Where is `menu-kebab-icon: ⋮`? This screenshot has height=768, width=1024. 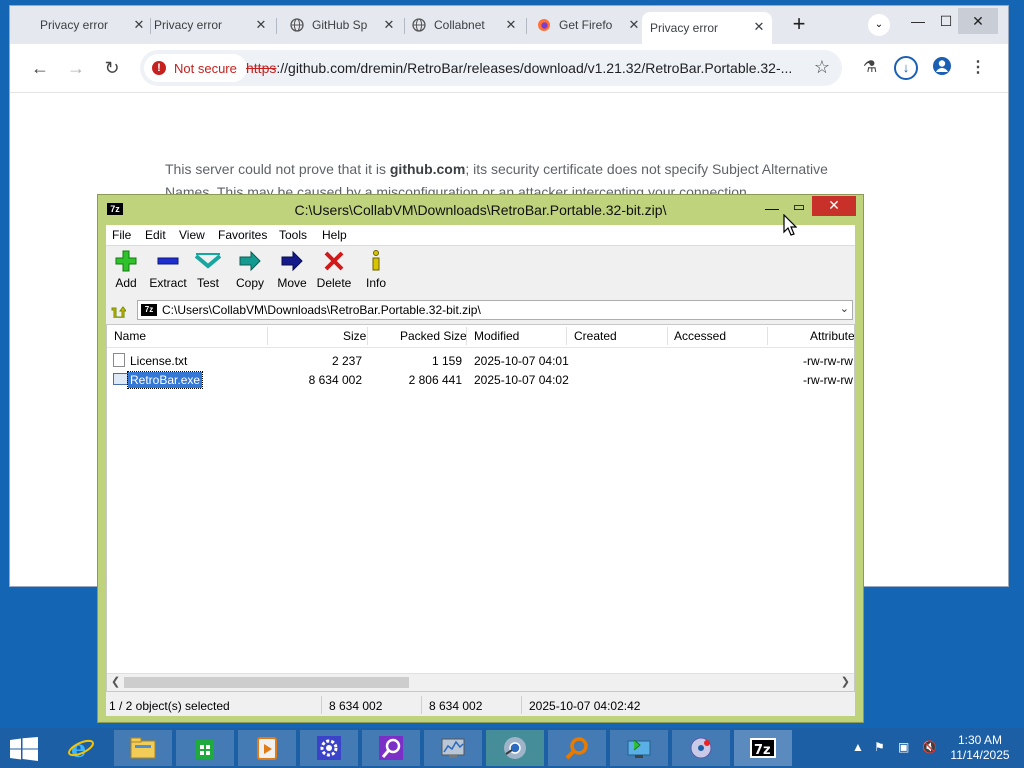
menu-kebab-icon: ⋮ is located at coordinates (978, 68).